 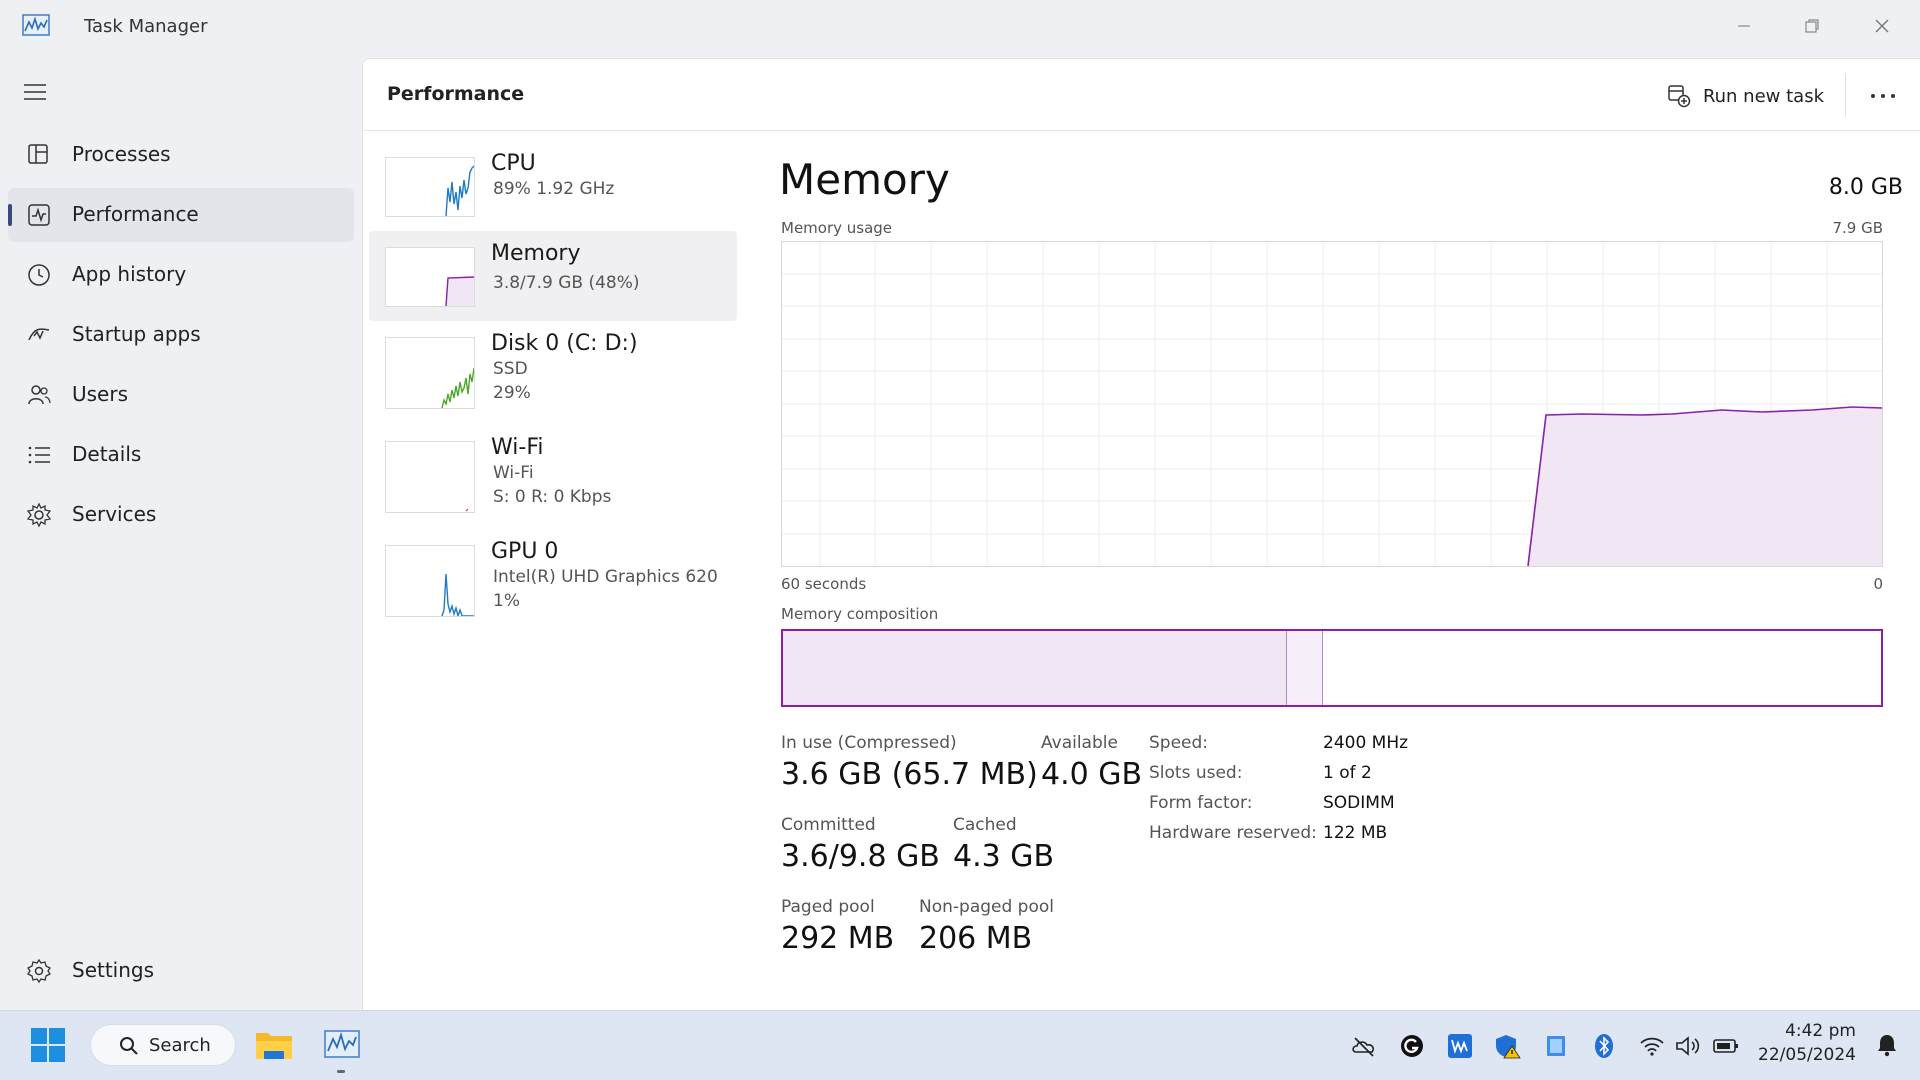 What do you see at coordinates (864, 179) in the screenshot?
I see `resource-title: Memory` at bounding box center [864, 179].